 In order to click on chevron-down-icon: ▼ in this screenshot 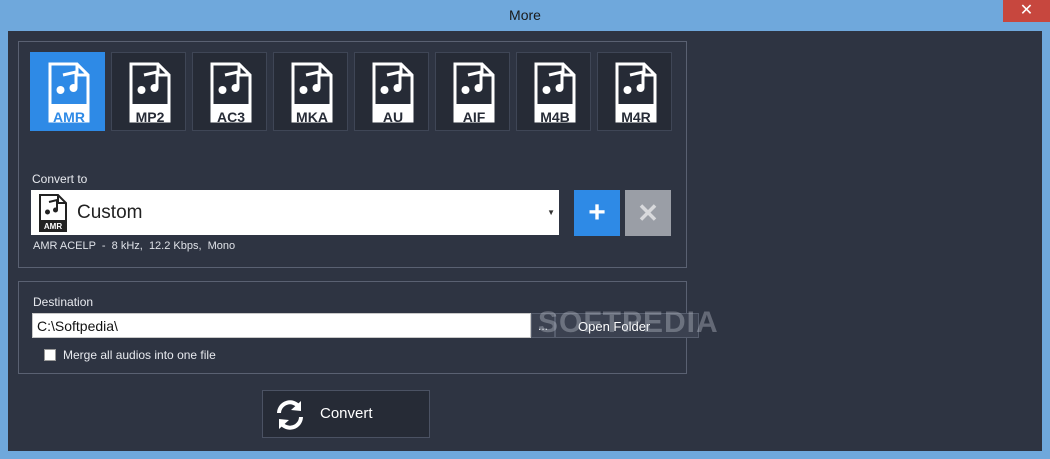, I will do `click(551, 212)`.